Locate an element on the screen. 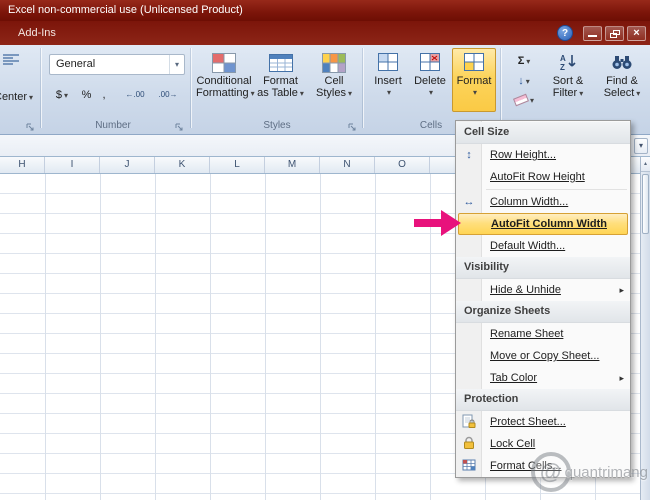  menu-item-hide-unhide: Hide & Unhide ▸ is located at coordinates (543, 290).